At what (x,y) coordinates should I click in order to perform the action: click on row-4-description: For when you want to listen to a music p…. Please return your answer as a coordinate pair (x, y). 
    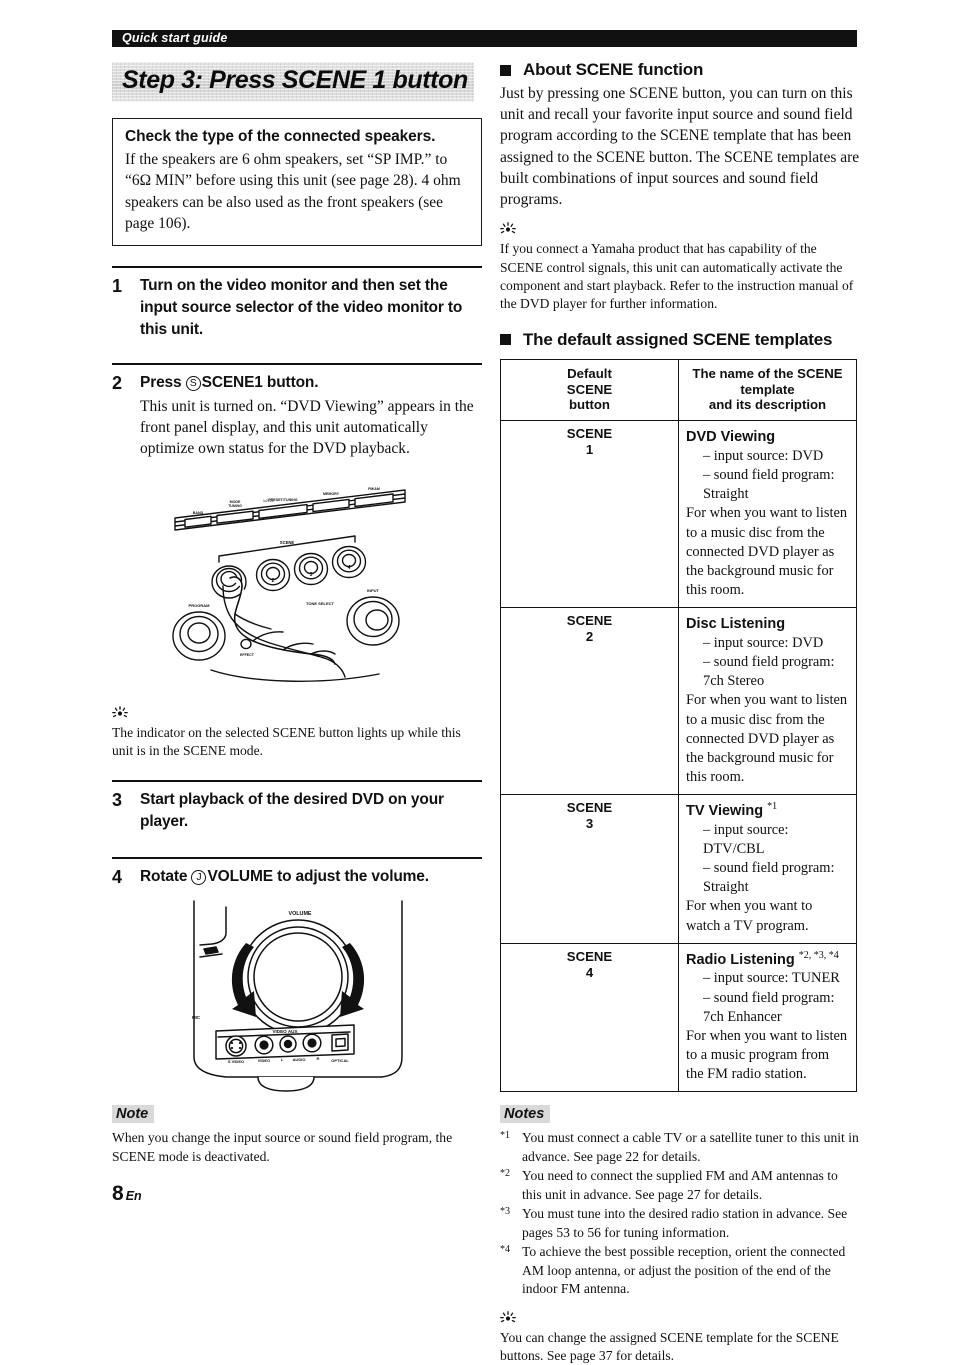
    Looking at the image, I should click on (767, 1055).